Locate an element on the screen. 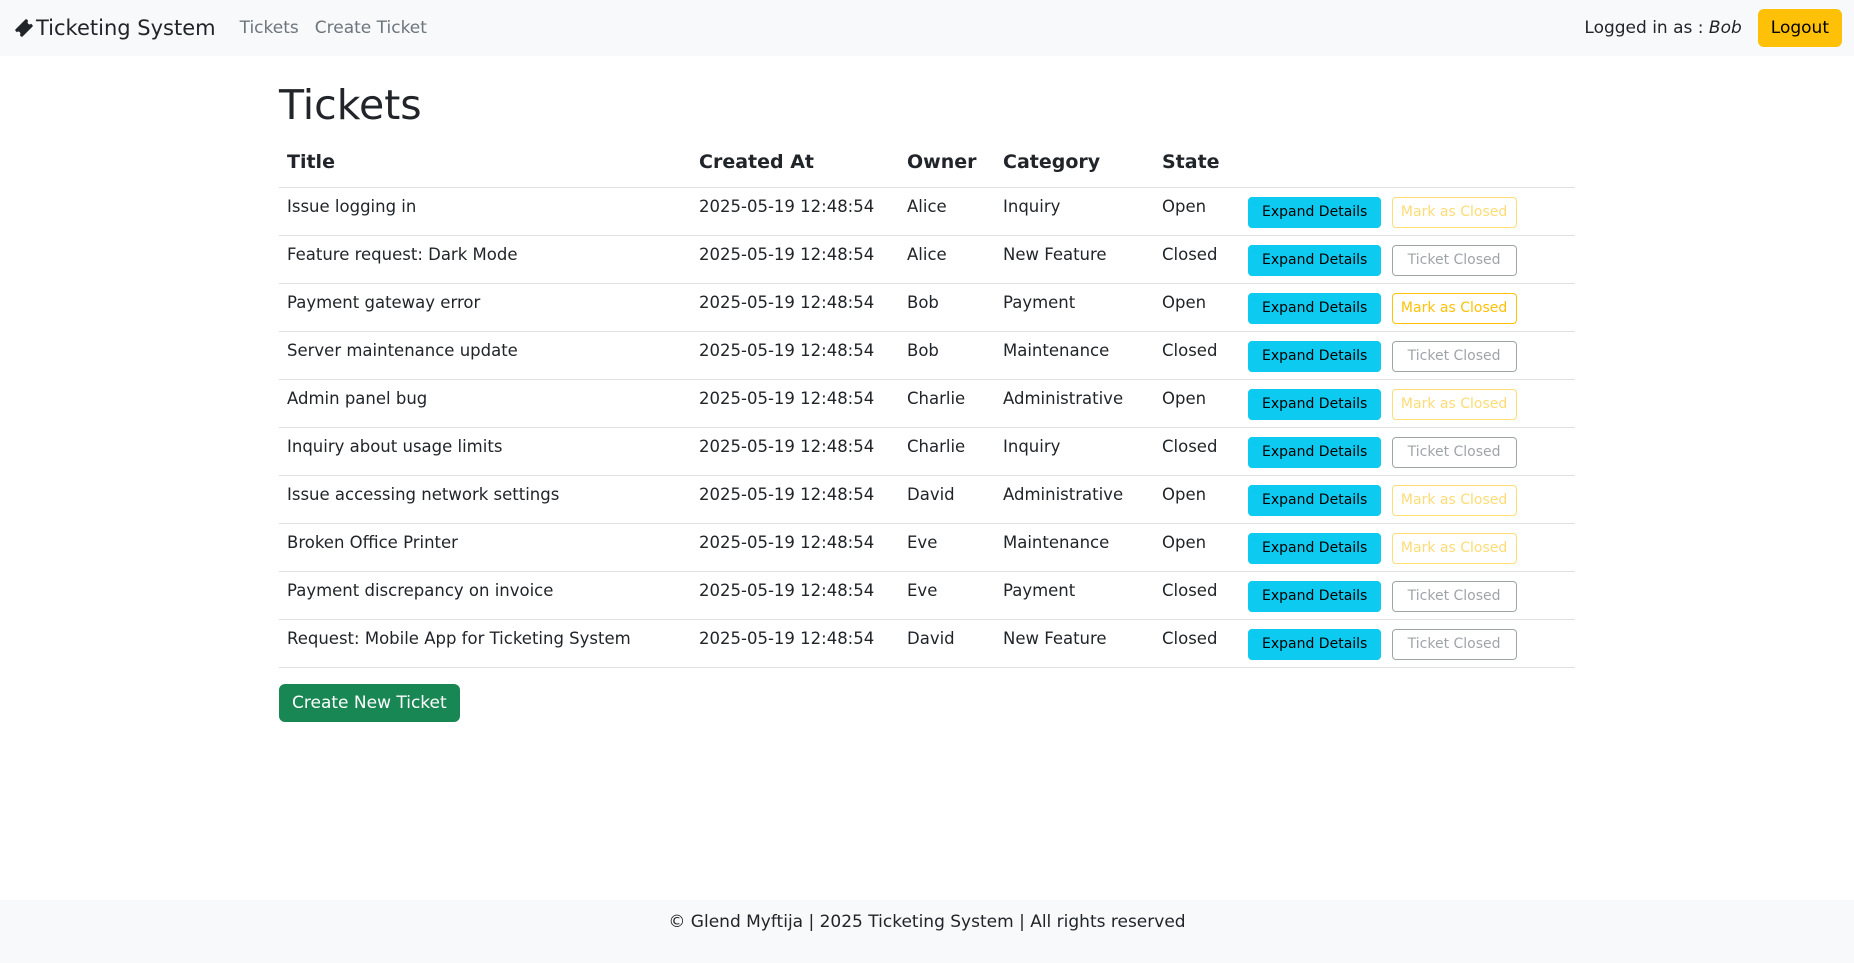 This screenshot has width=1854, height=963. ticket-title: Admin panel bug is located at coordinates (485, 403).